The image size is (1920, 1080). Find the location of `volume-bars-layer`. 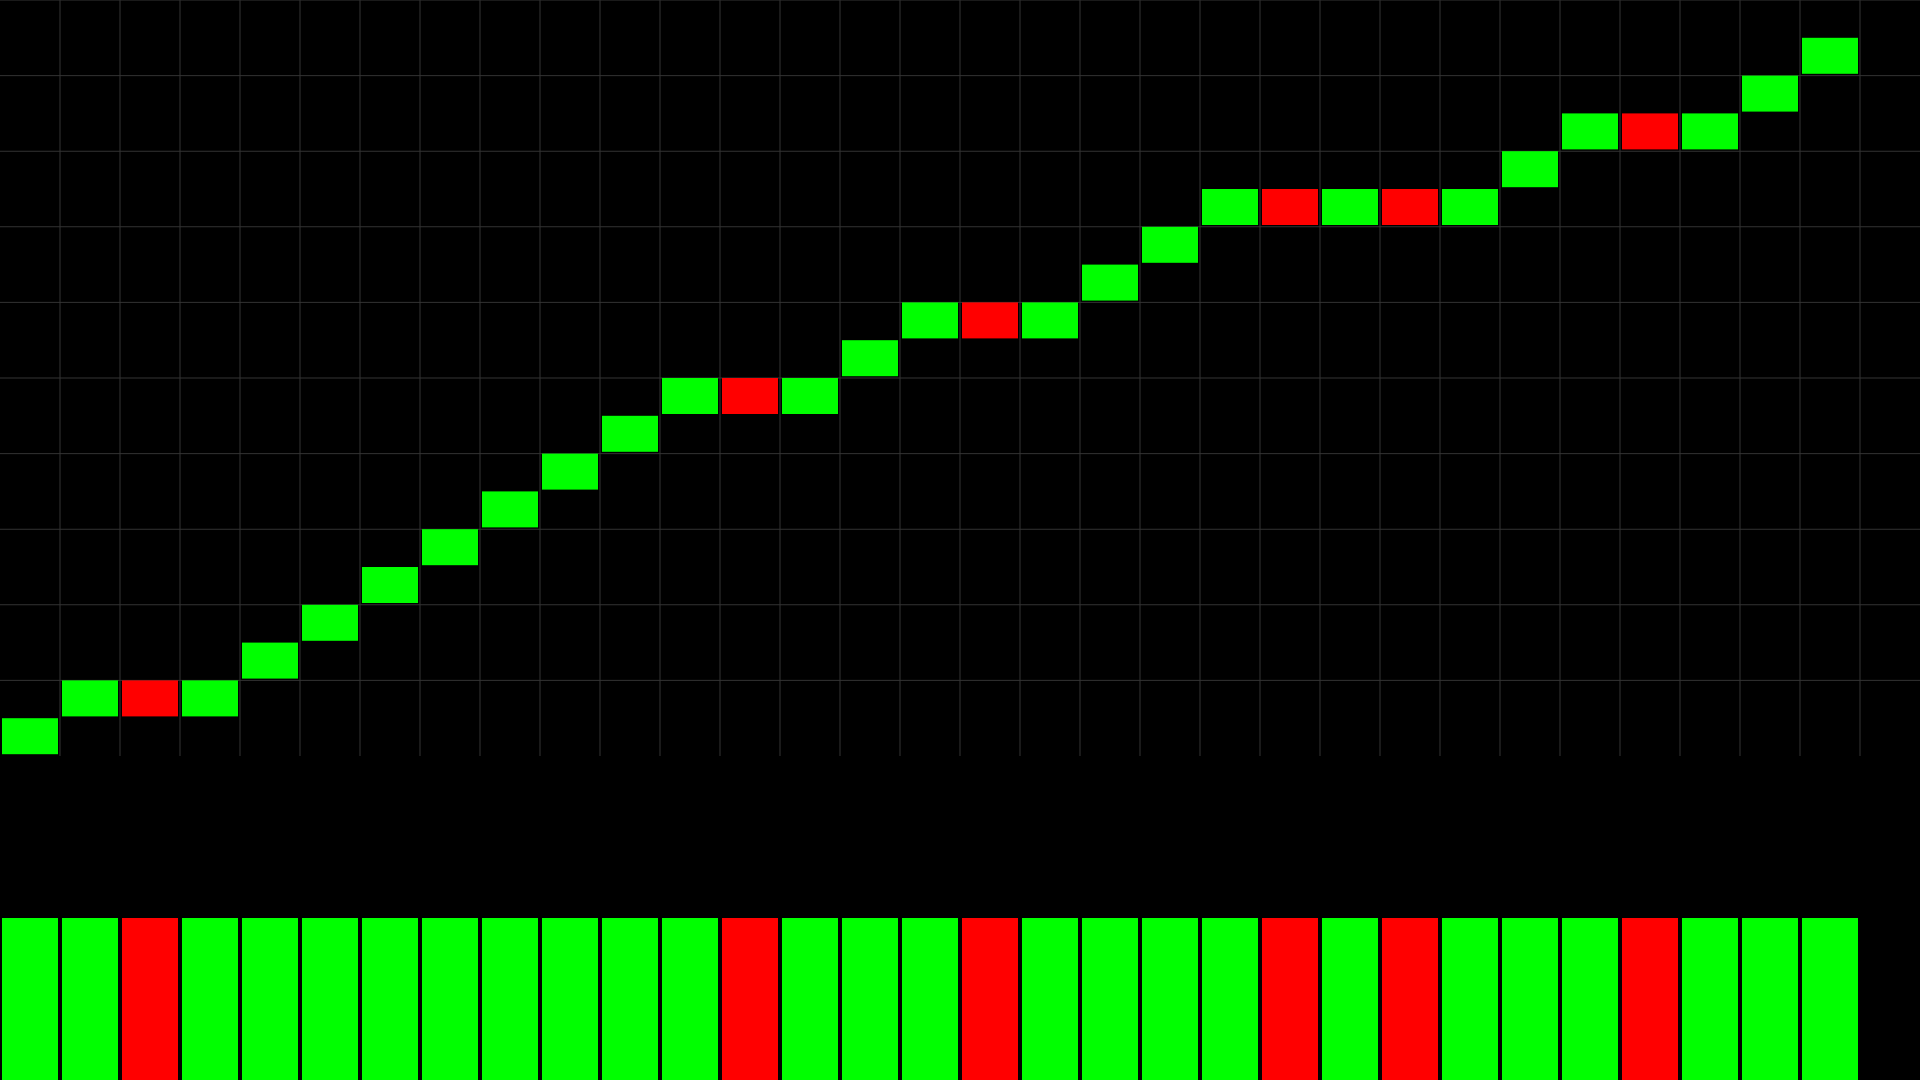

volume-bars-layer is located at coordinates (930, 999).